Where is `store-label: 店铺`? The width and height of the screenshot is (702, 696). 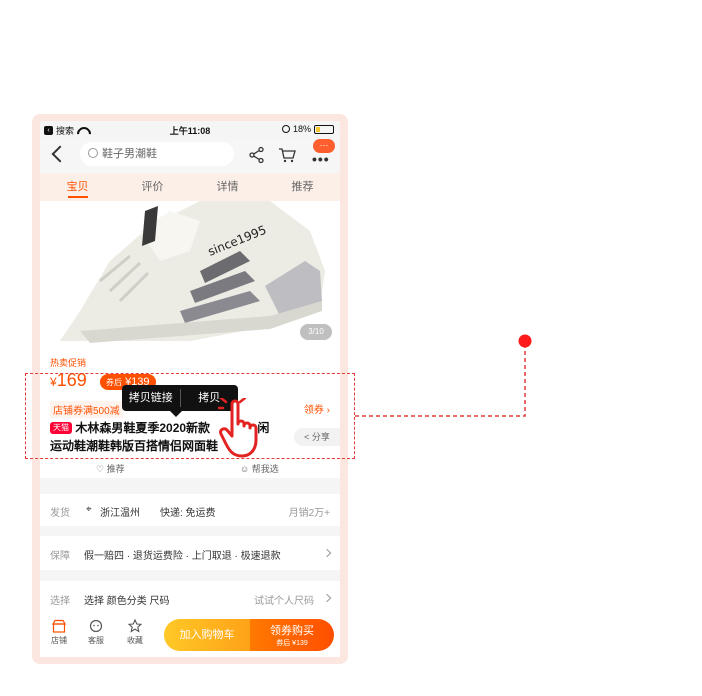
store-label: 店铺 is located at coordinates (59, 640).